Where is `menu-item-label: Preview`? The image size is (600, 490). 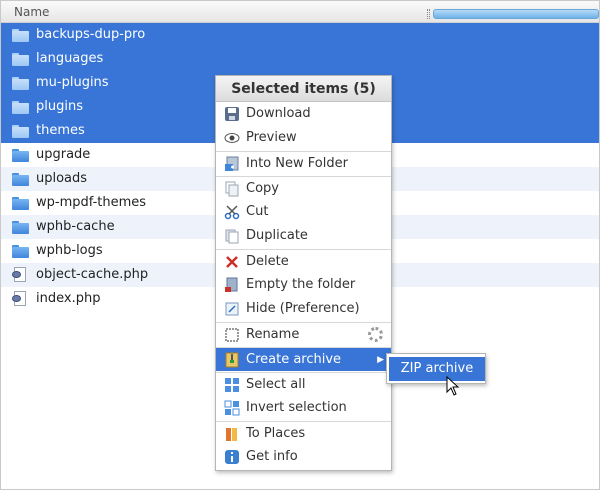 menu-item-label: Preview is located at coordinates (271, 137).